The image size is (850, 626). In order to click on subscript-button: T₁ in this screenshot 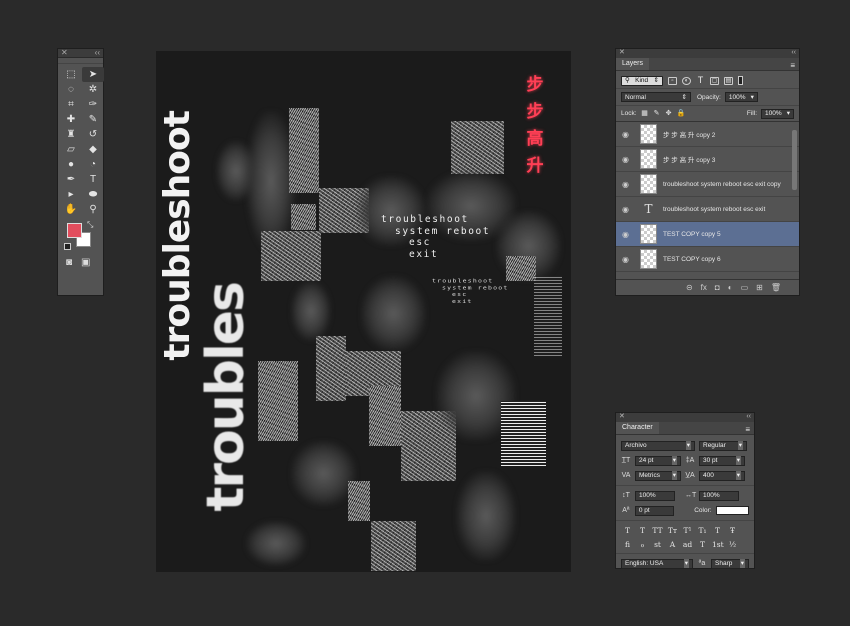, I will do `click(702, 530)`.